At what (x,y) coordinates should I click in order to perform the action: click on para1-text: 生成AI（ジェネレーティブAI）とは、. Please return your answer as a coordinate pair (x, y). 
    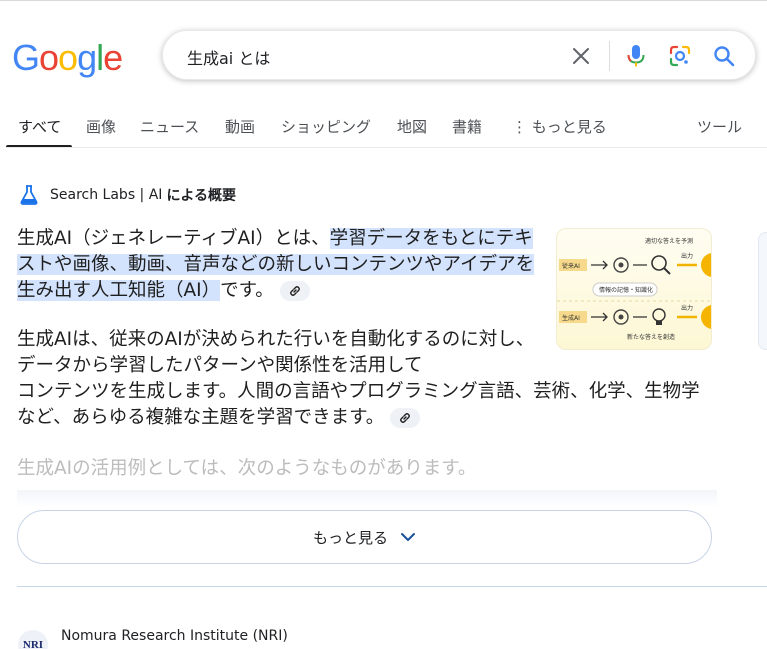
    Looking at the image, I should click on (173, 238).